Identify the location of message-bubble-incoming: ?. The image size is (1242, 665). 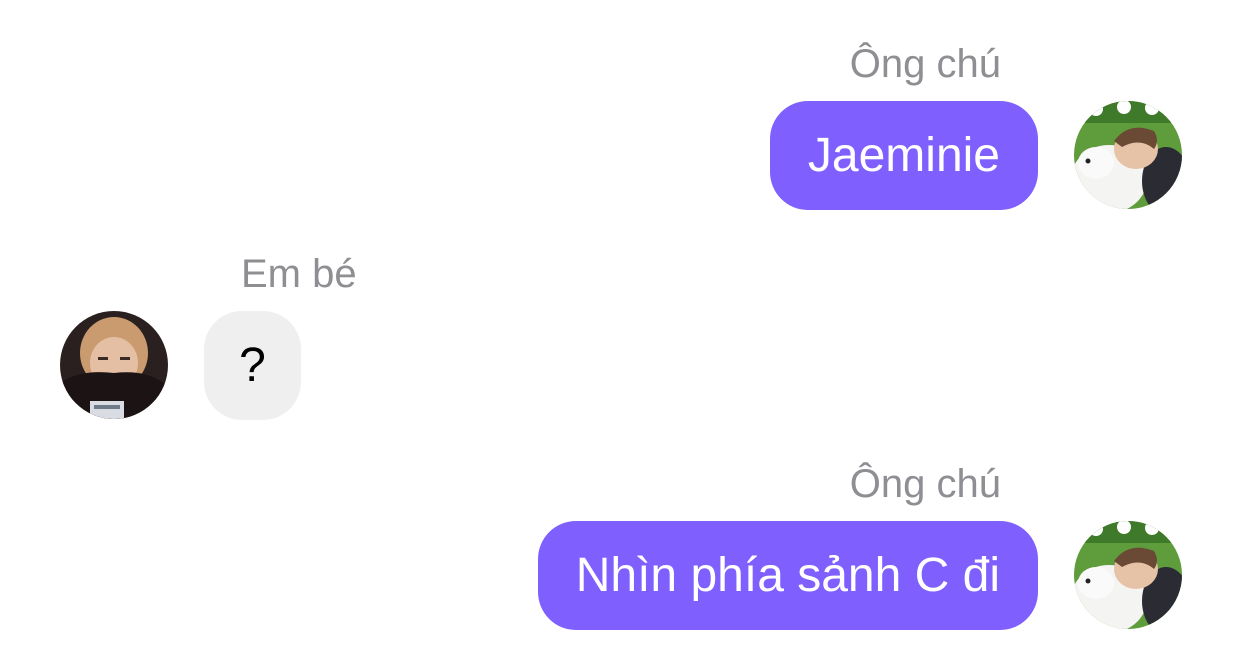
(252, 365).